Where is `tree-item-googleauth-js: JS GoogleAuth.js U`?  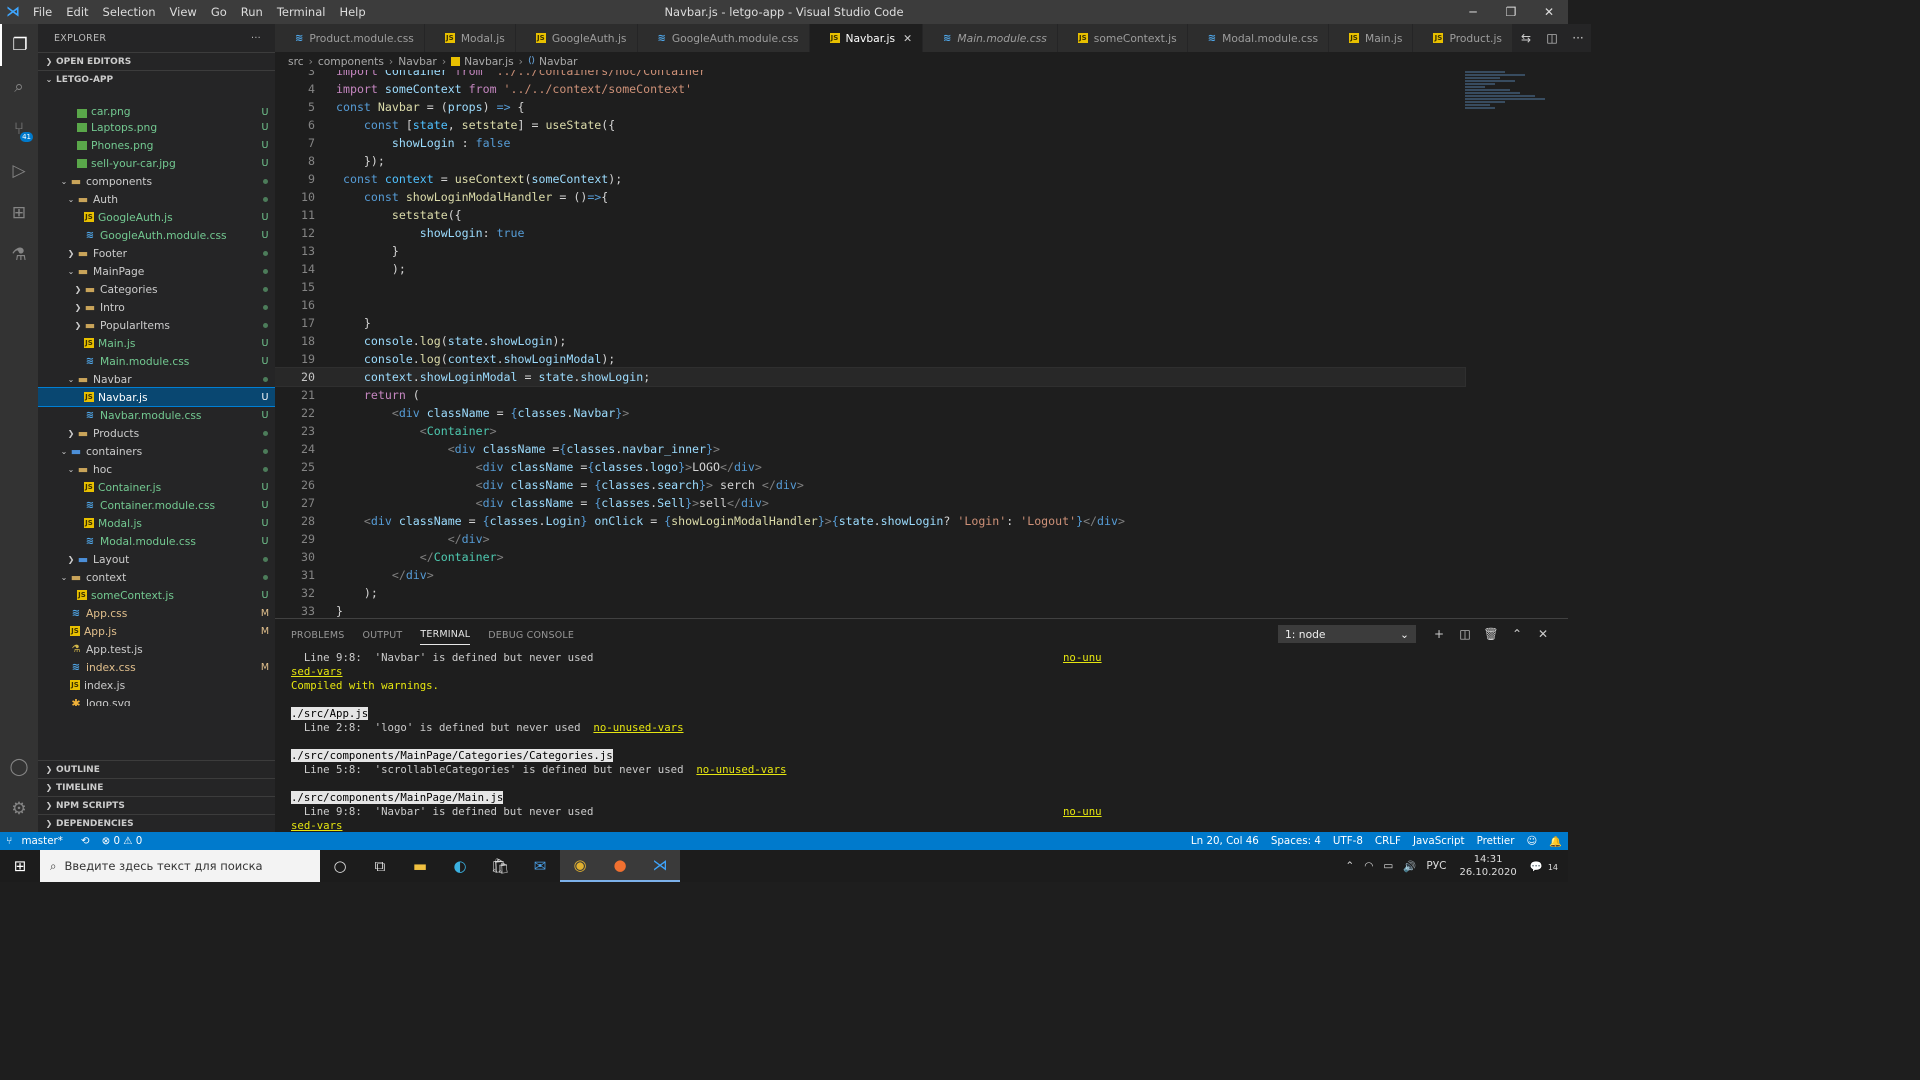
tree-item-googleauth-js: JS GoogleAuth.js U is located at coordinates (156, 217).